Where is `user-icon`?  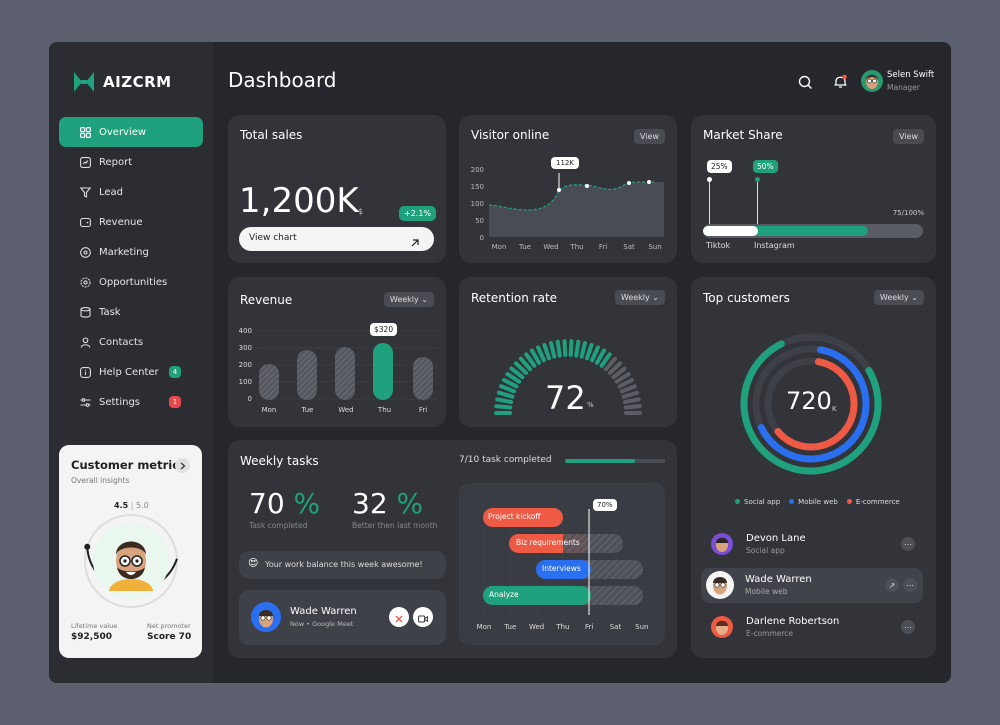
user-icon is located at coordinates (85, 342).